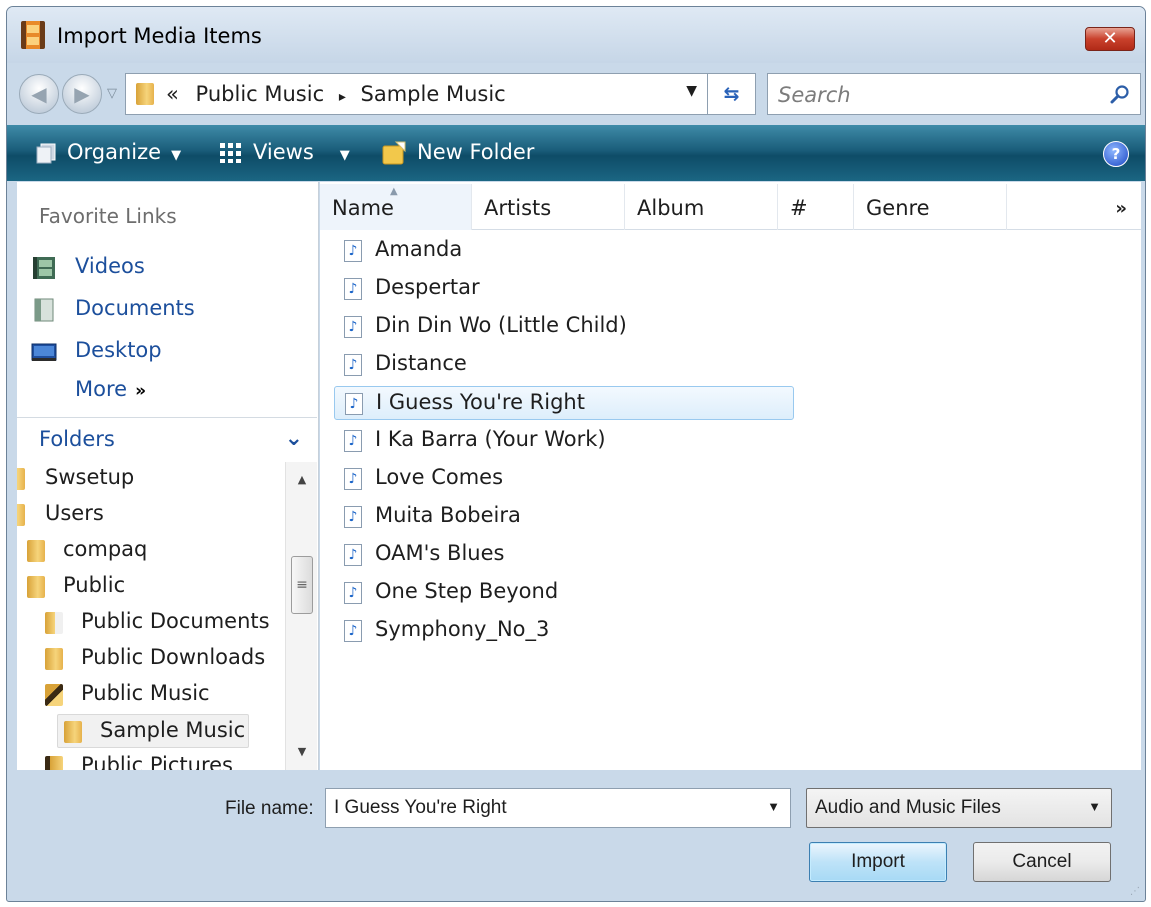 This screenshot has width=1151, height=907. I want to click on sort-ascending-icon: ▲, so click(394, 191).